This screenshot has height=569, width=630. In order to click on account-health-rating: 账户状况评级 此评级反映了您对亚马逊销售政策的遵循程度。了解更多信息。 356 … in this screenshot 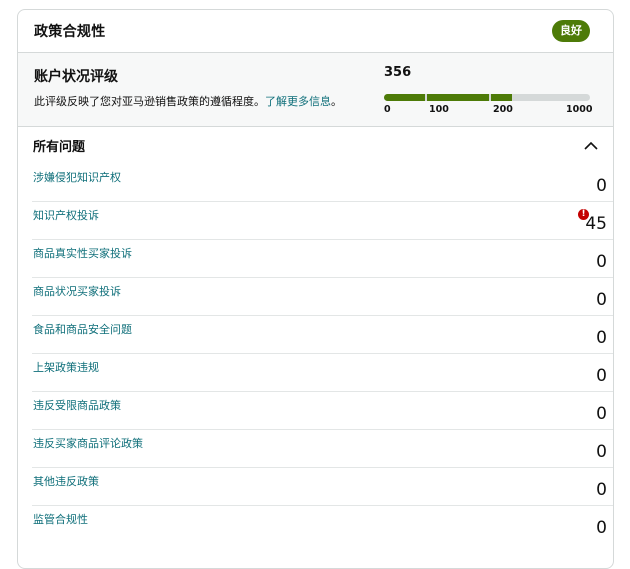, I will do `click(315, 90)`.